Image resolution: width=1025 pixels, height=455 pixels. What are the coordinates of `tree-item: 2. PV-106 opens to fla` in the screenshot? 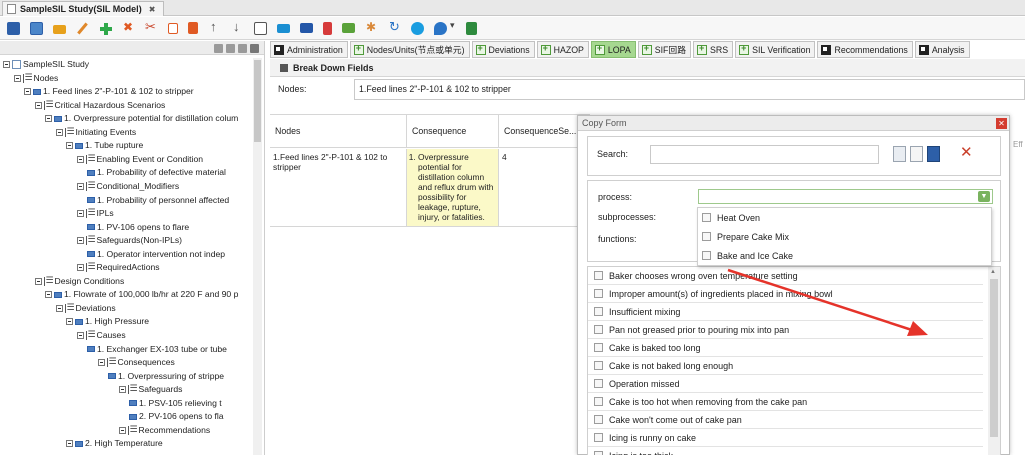 It's located at (176, 416).